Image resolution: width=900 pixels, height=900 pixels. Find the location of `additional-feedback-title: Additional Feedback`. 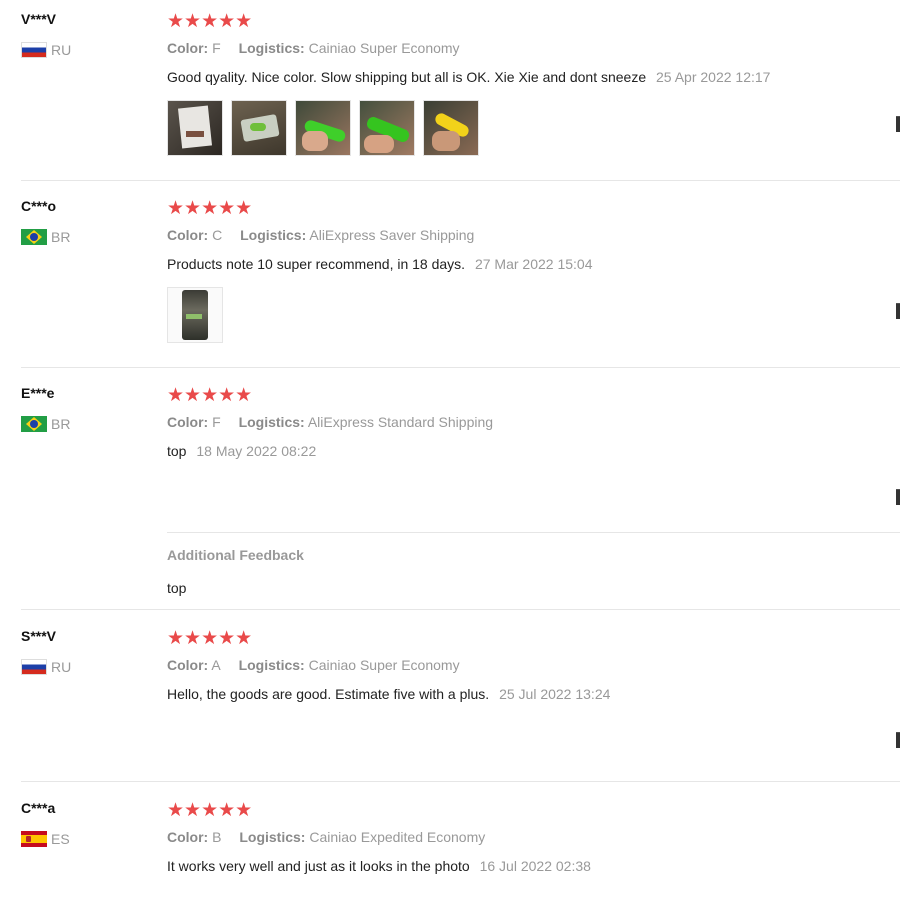

additional-feedback-title: Additional Feedback is located at coordinates (235, 555).